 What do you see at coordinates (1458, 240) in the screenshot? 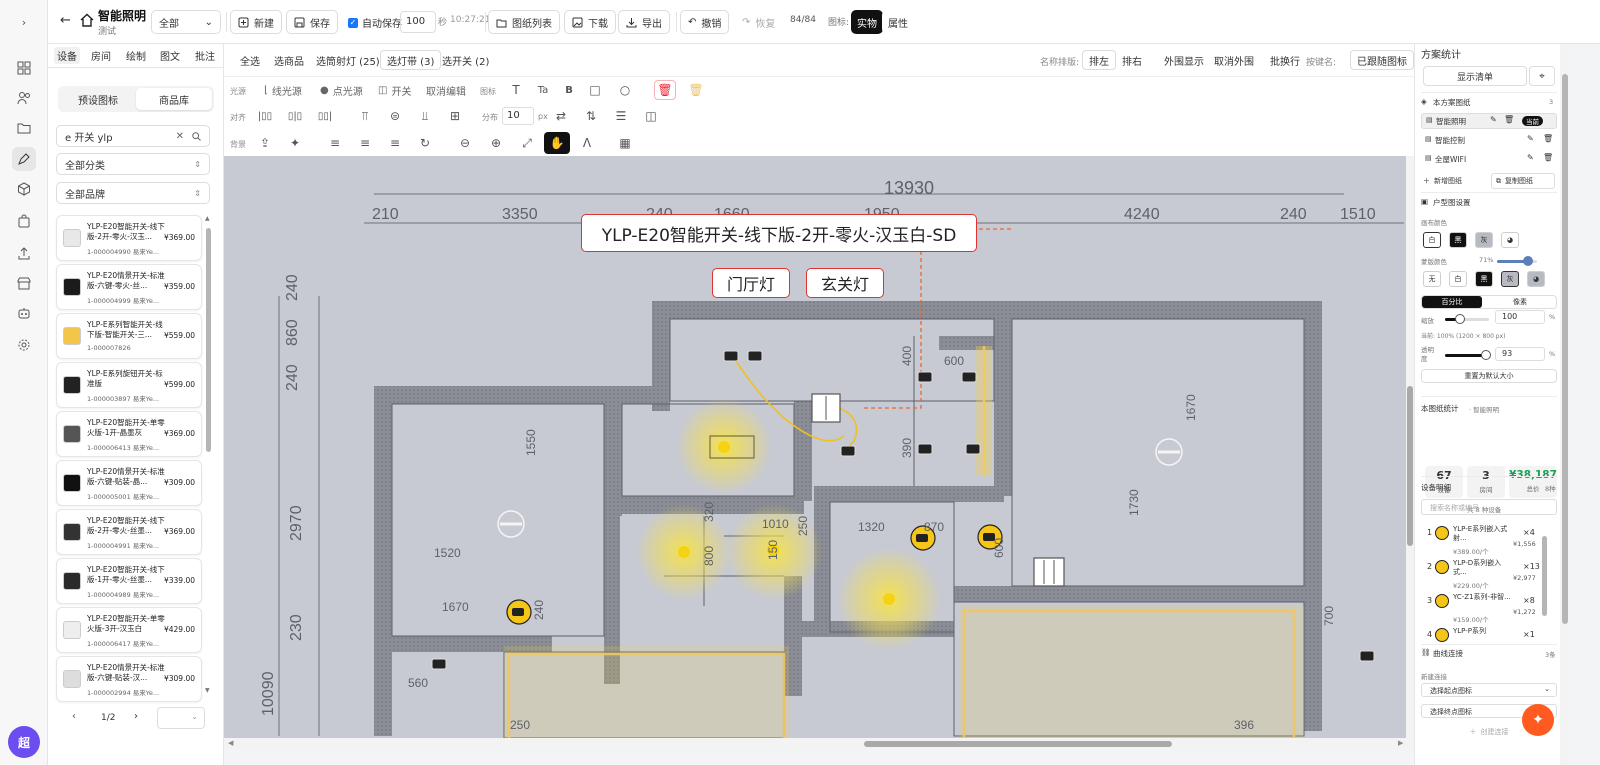
I see `canvas-color-black: 黑` at bounding box center [1458, 240].